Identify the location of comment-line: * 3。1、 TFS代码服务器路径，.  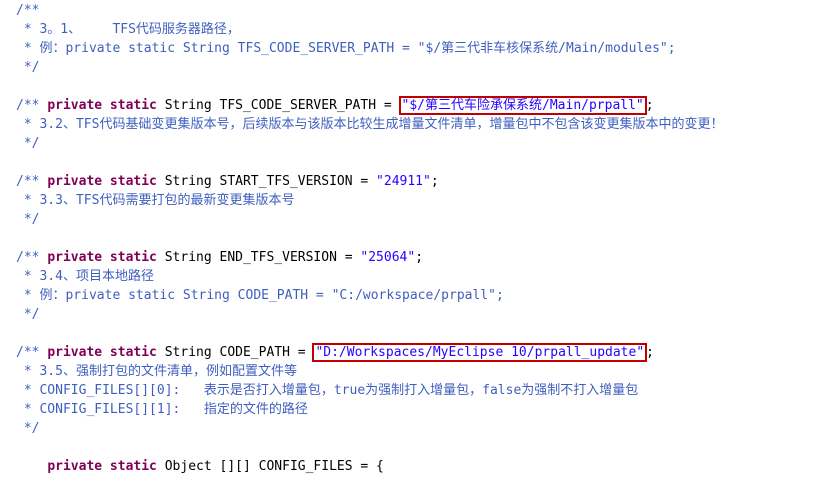
(128, 29).